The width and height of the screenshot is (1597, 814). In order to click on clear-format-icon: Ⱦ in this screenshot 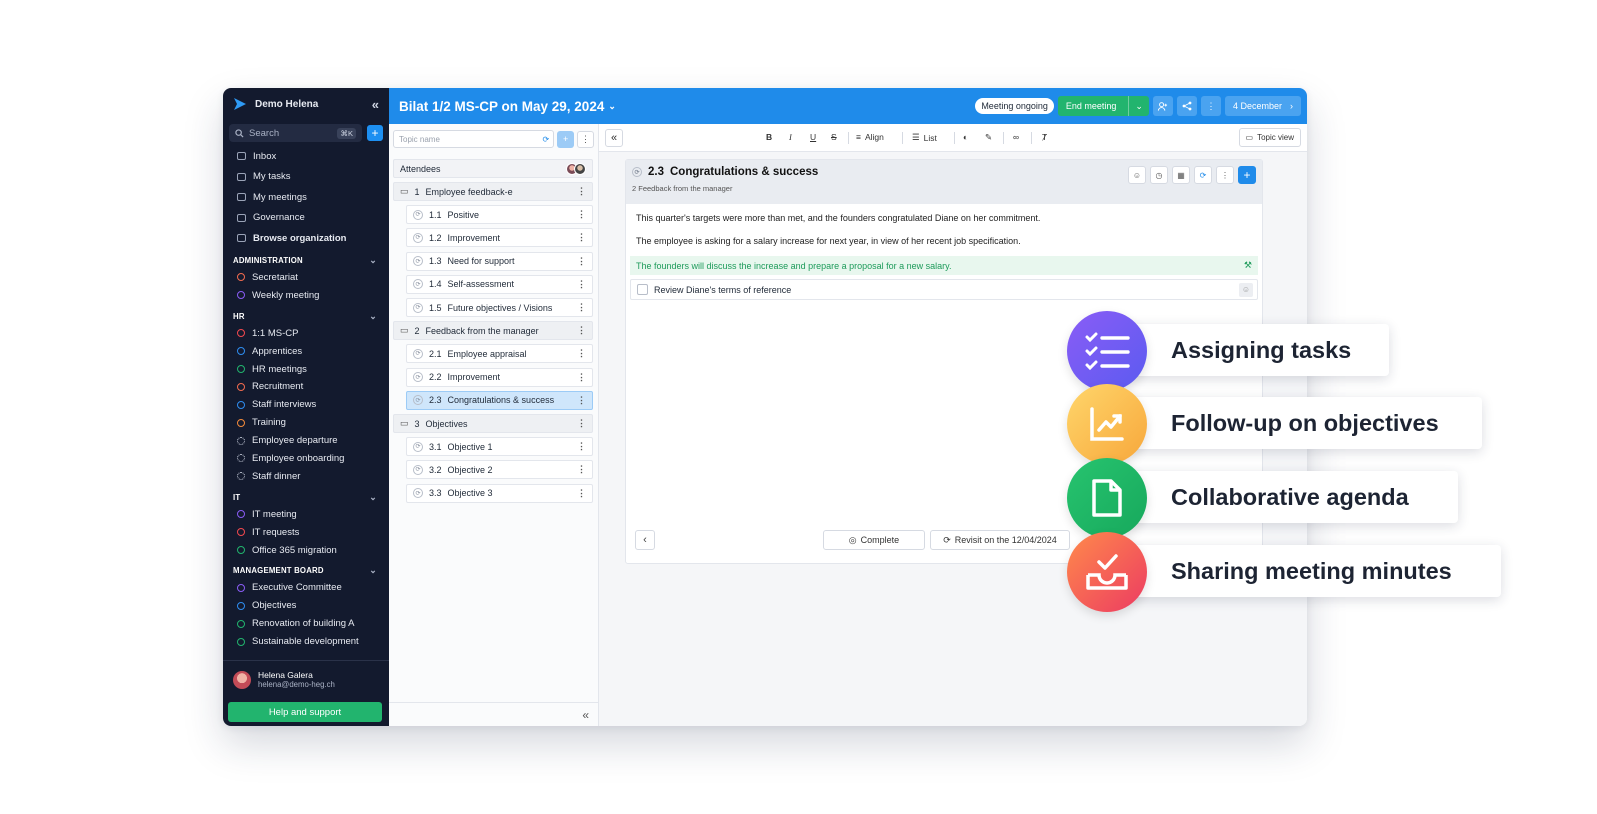, I will do `click(1044, 137)`.